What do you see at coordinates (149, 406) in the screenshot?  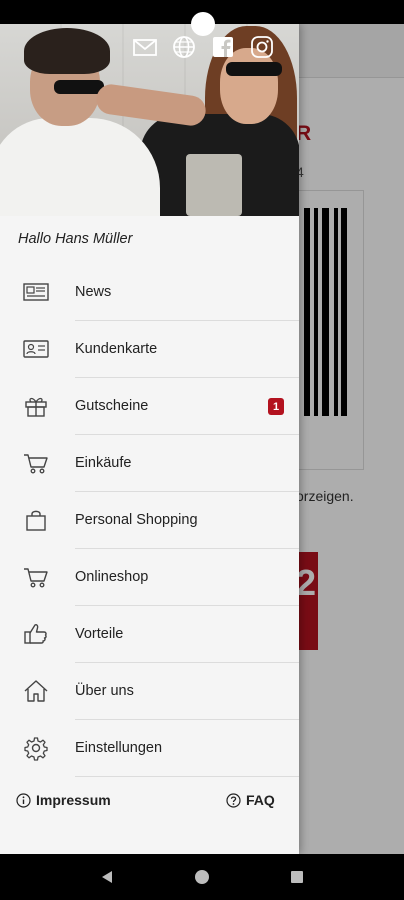 I see `menu-item-gutscheine: Gutscheine 1` at bounding box center [149, 406].